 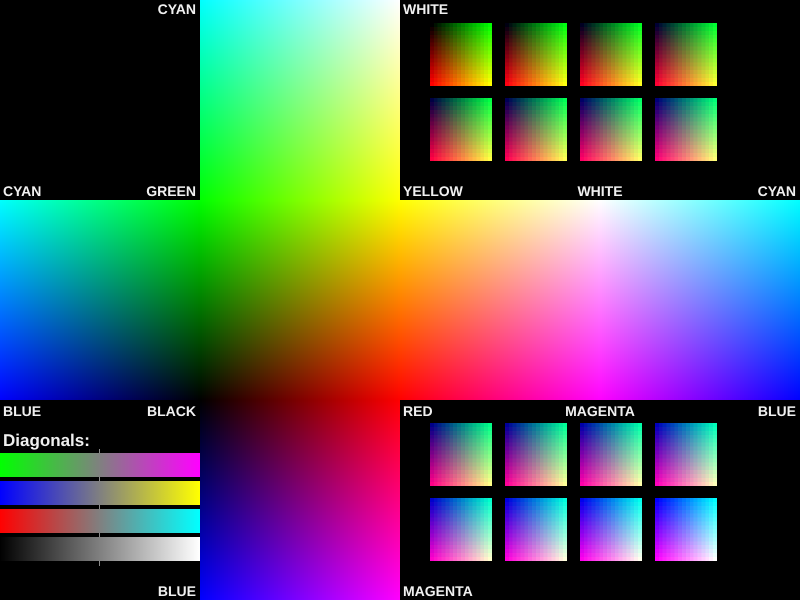 What do you see at coordinates (433, 191) in the screenshot?
I see `corner-label: YELLOW` at bounding box center [433, 191].